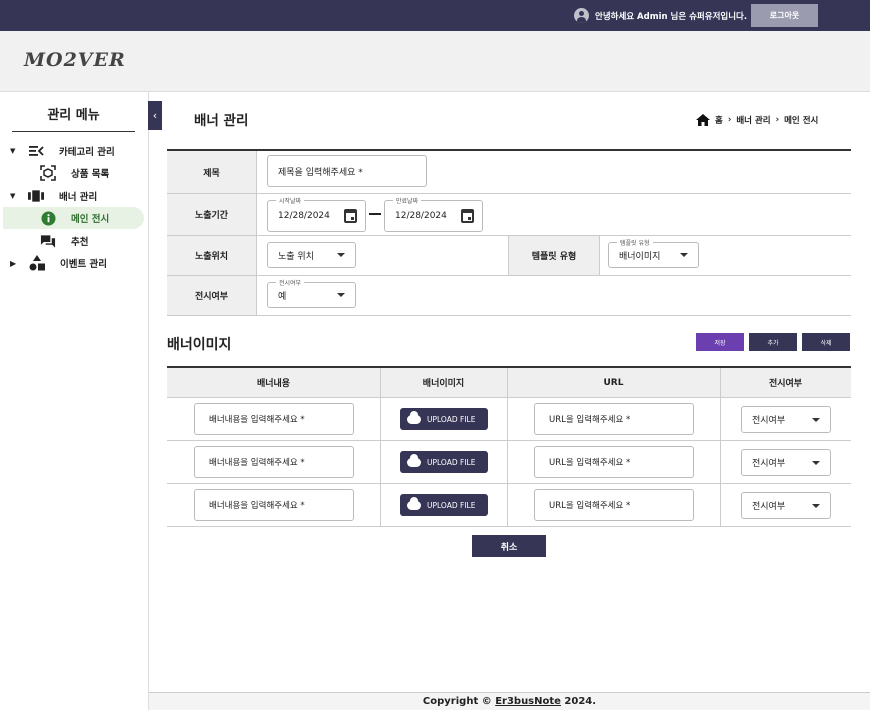 The height and width of the screenshot is (710, 870). Describe the element at coordinates (73, 218) in the screenshot. I see `sidebar-item-main-display: 메인 전시` at that location.